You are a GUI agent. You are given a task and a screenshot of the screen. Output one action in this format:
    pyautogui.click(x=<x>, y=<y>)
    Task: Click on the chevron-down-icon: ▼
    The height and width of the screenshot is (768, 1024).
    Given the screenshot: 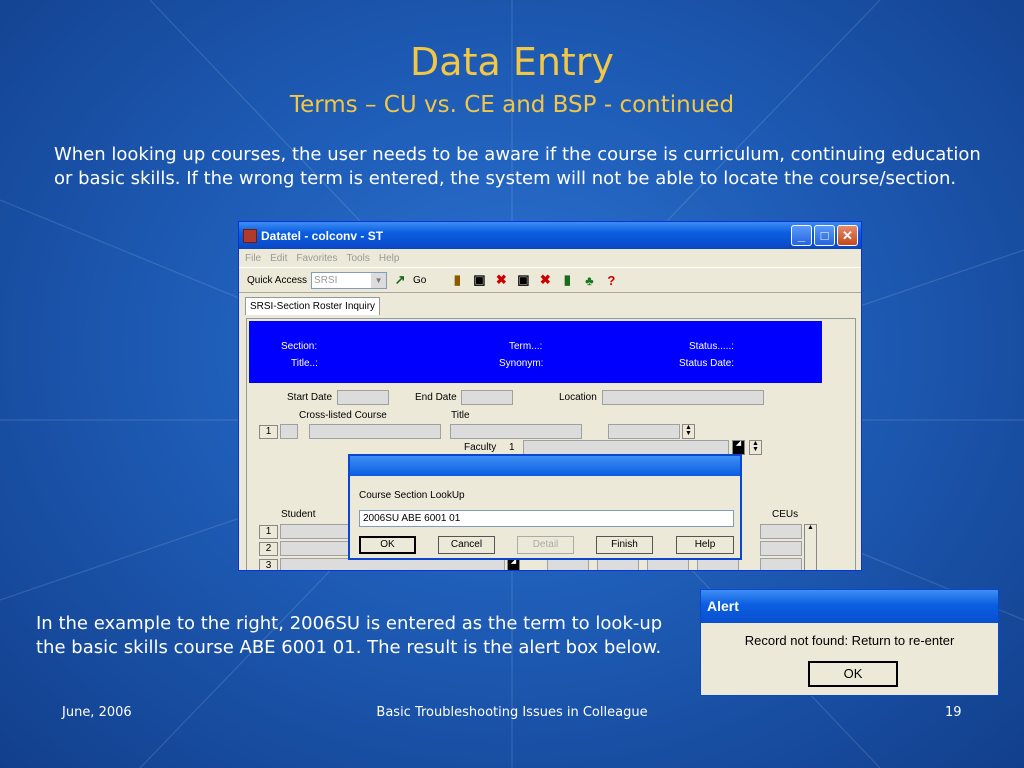 What is the action you would take?
    pyautogui.click(x=379, y=280)
    